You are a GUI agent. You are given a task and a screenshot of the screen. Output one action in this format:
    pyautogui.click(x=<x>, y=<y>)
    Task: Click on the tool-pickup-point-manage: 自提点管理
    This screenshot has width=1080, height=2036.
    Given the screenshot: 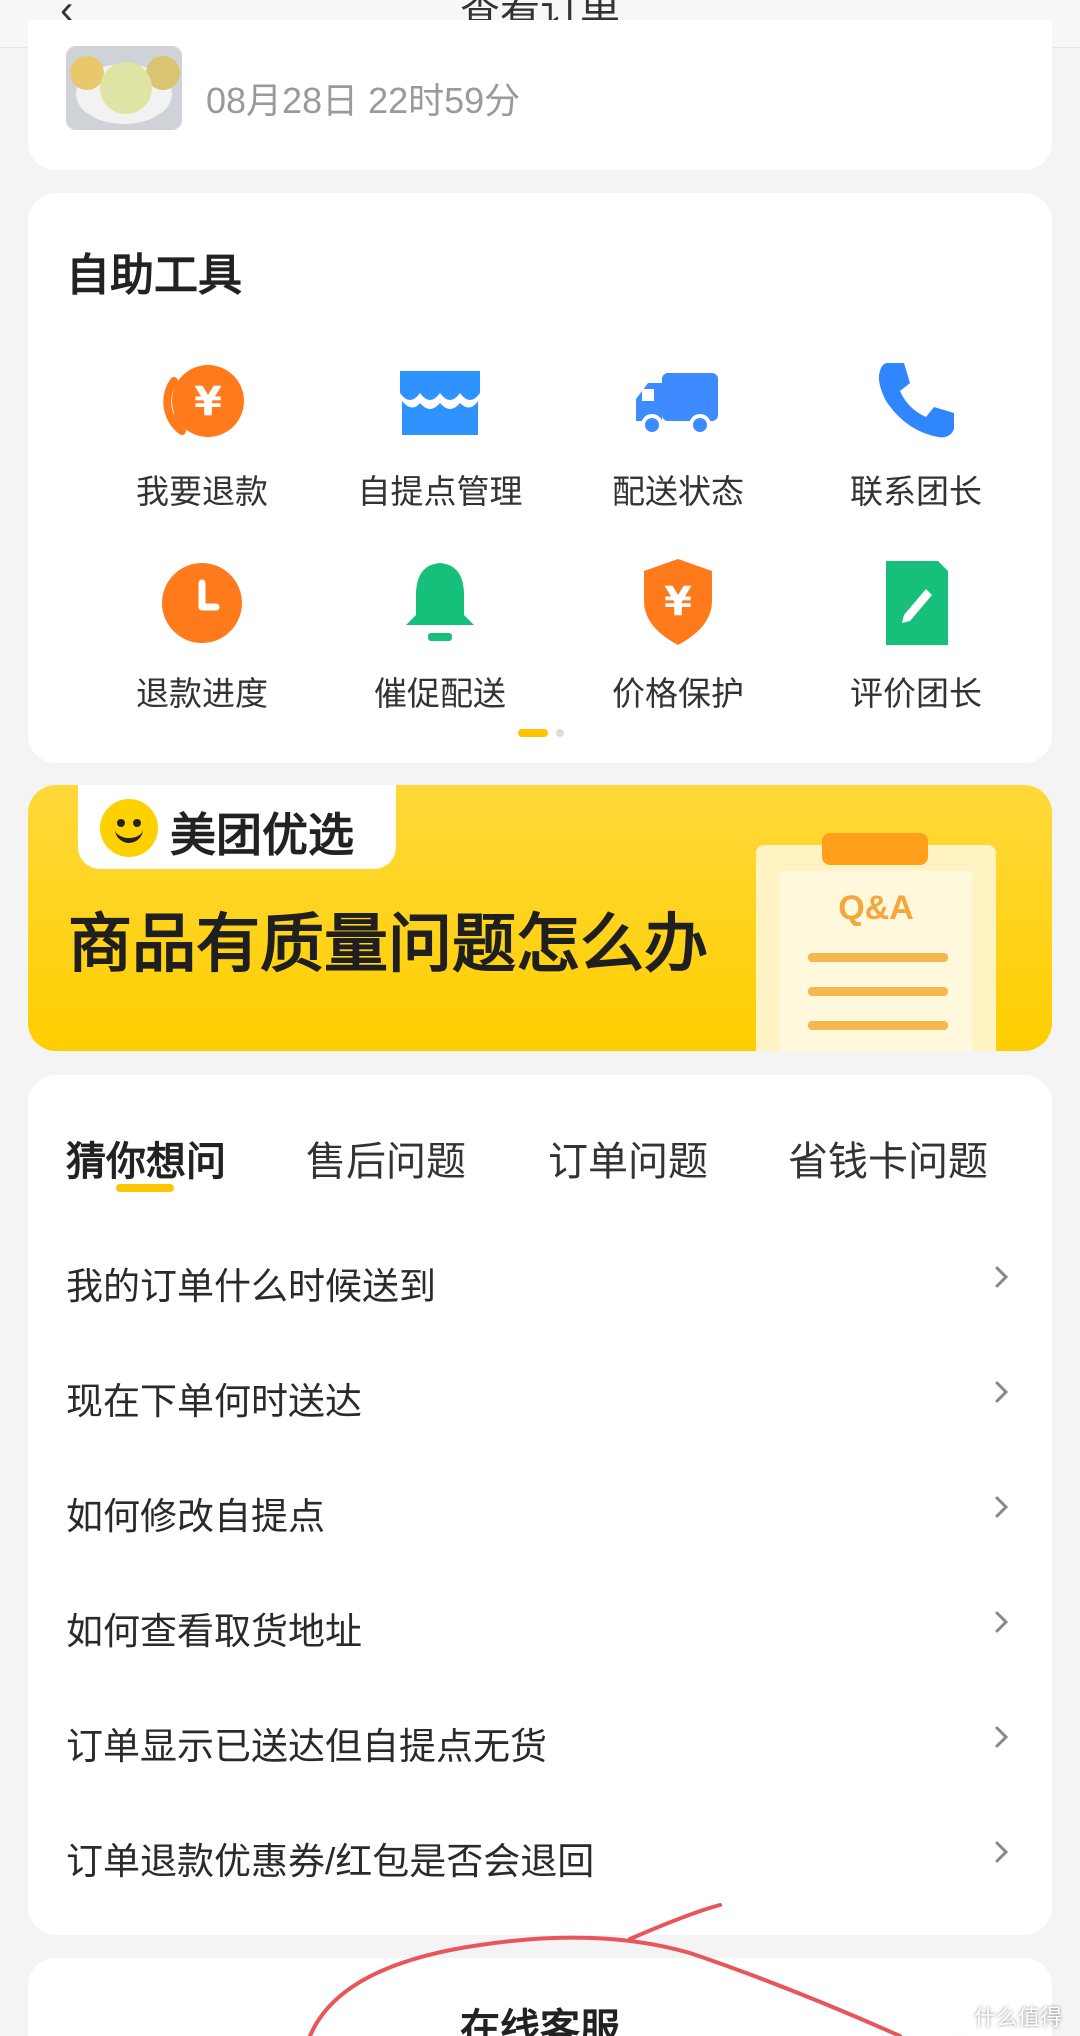 What is the action you would take?
    pyautogui.click(x=440, y=432)
    